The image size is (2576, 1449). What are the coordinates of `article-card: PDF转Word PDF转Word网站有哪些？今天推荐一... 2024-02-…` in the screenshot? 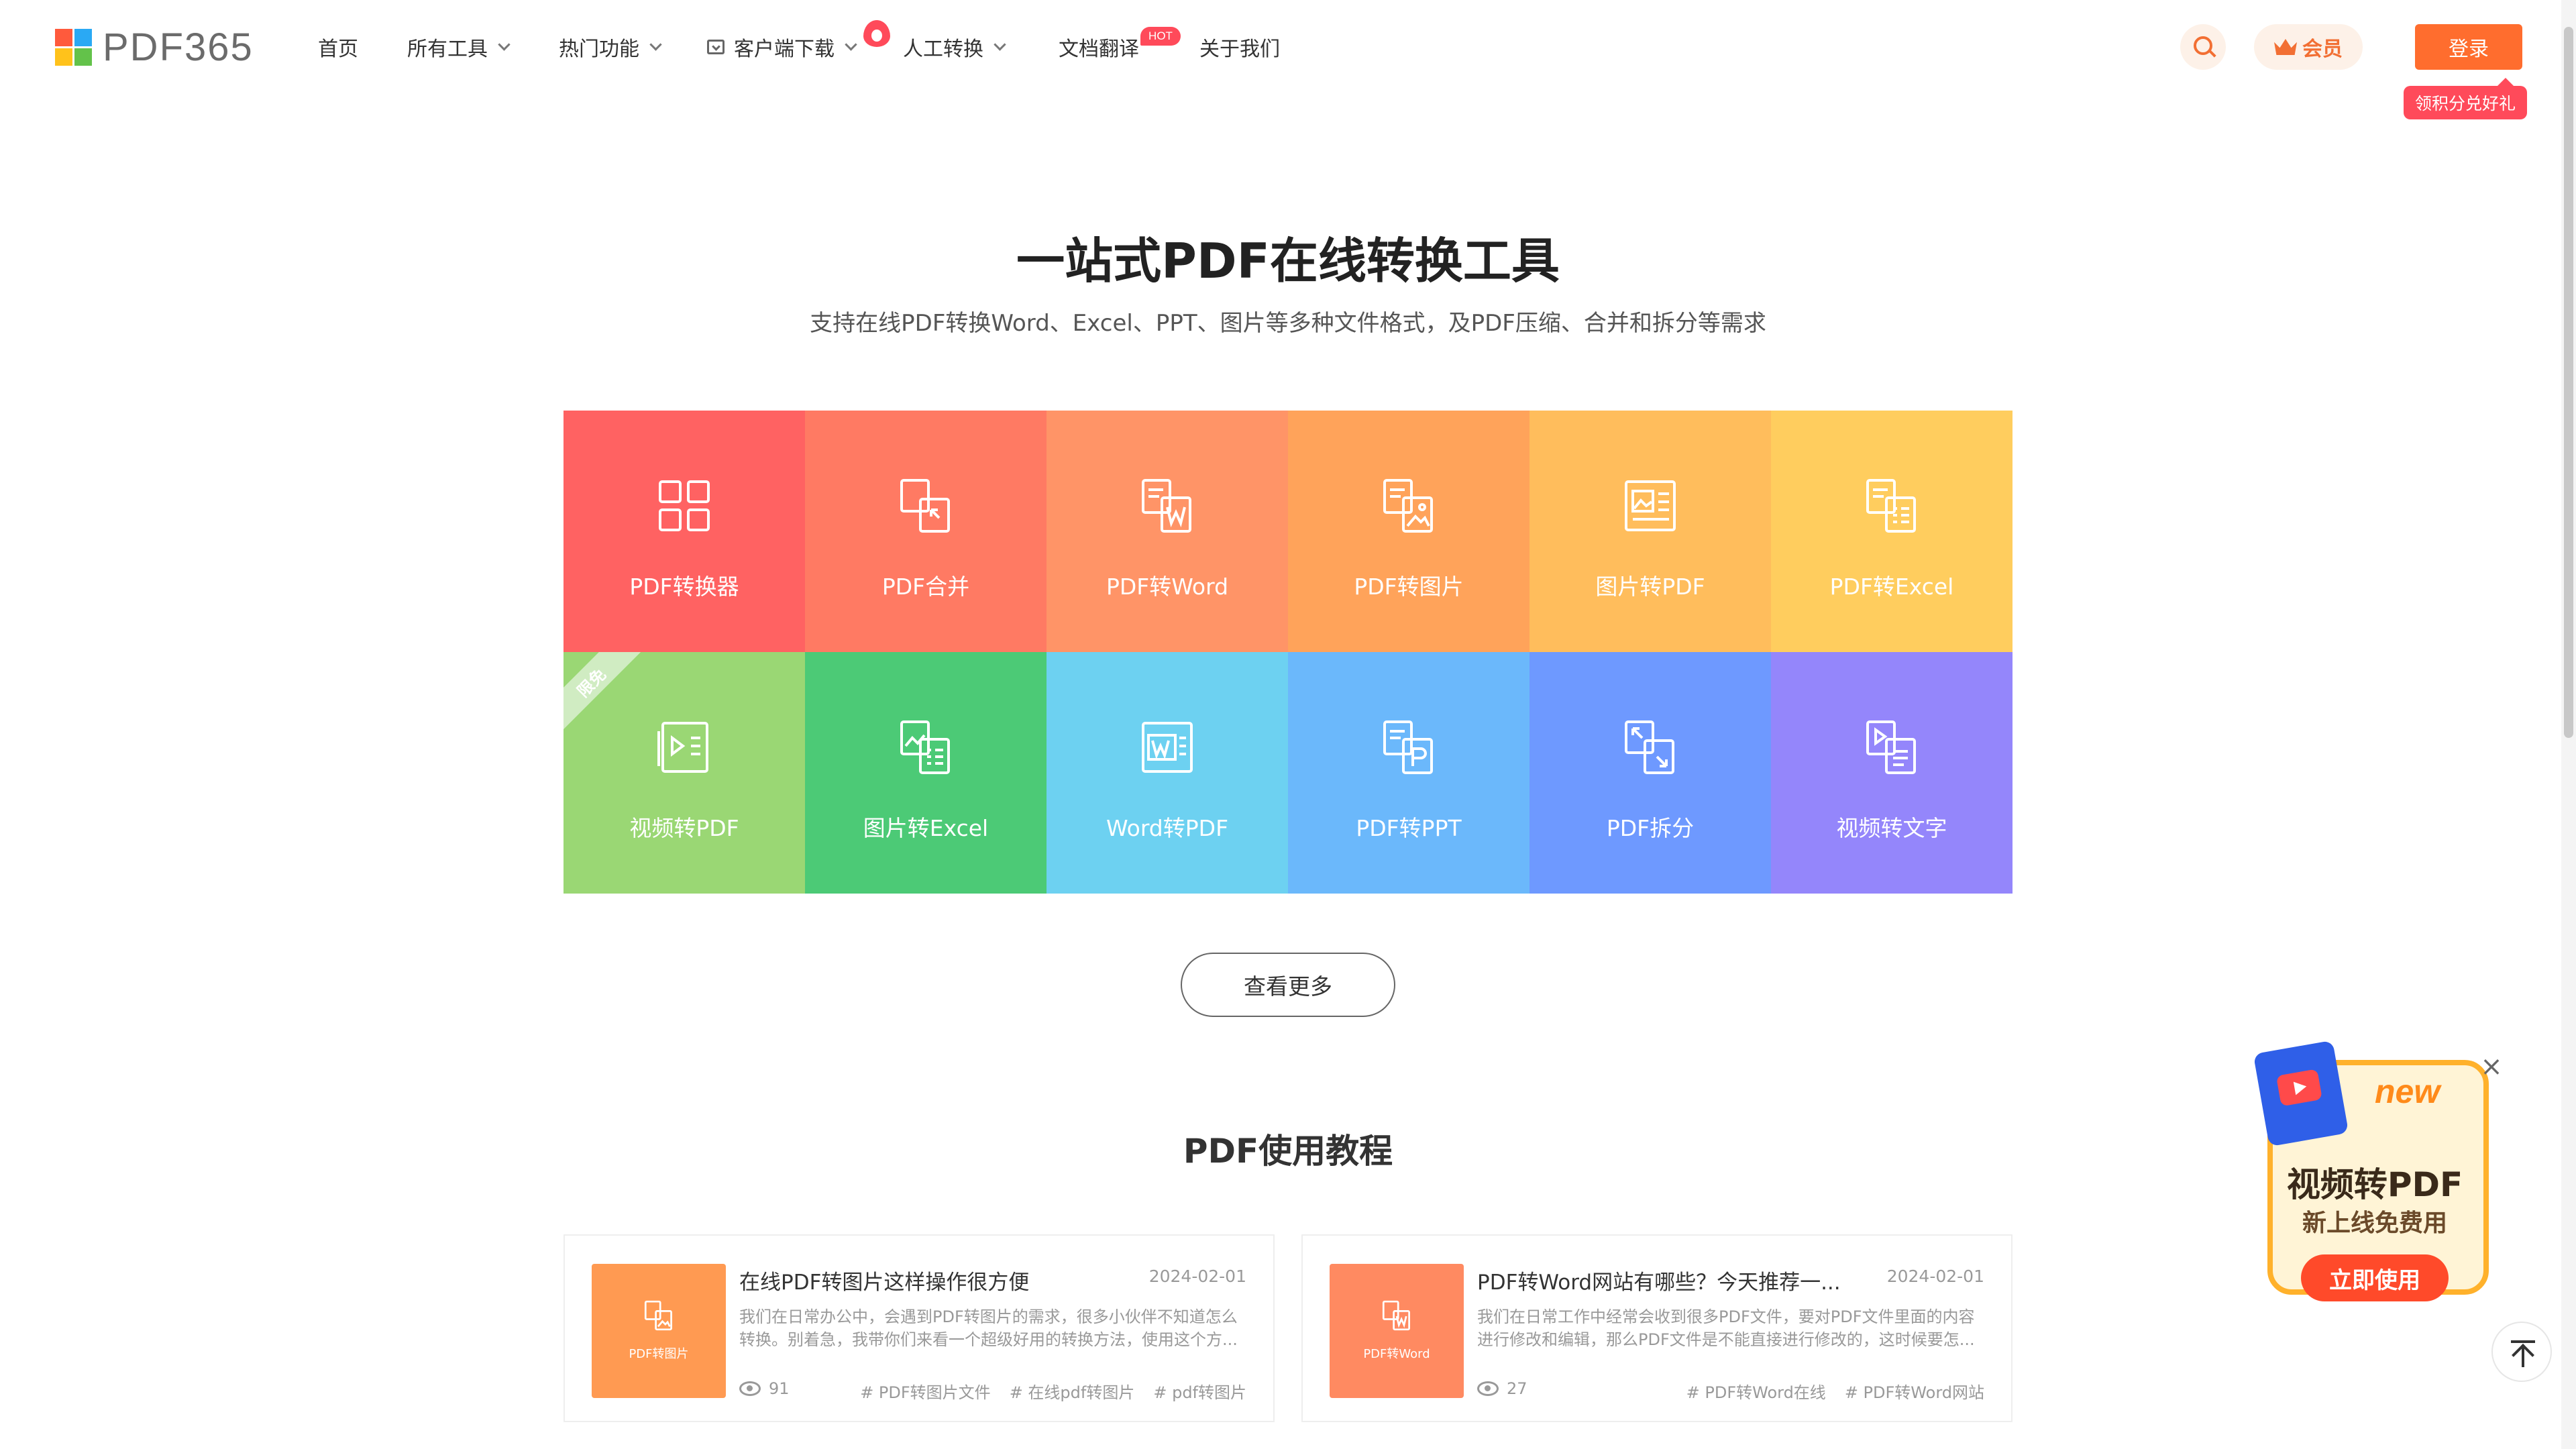 It's located at (1656, 1328).